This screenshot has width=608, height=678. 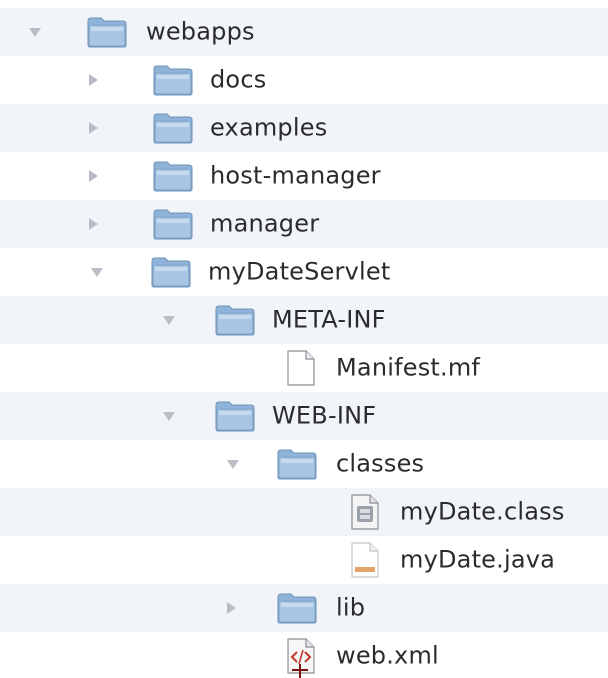 I want to click on tree-row-classes: classes, so click(x=304, y=464).